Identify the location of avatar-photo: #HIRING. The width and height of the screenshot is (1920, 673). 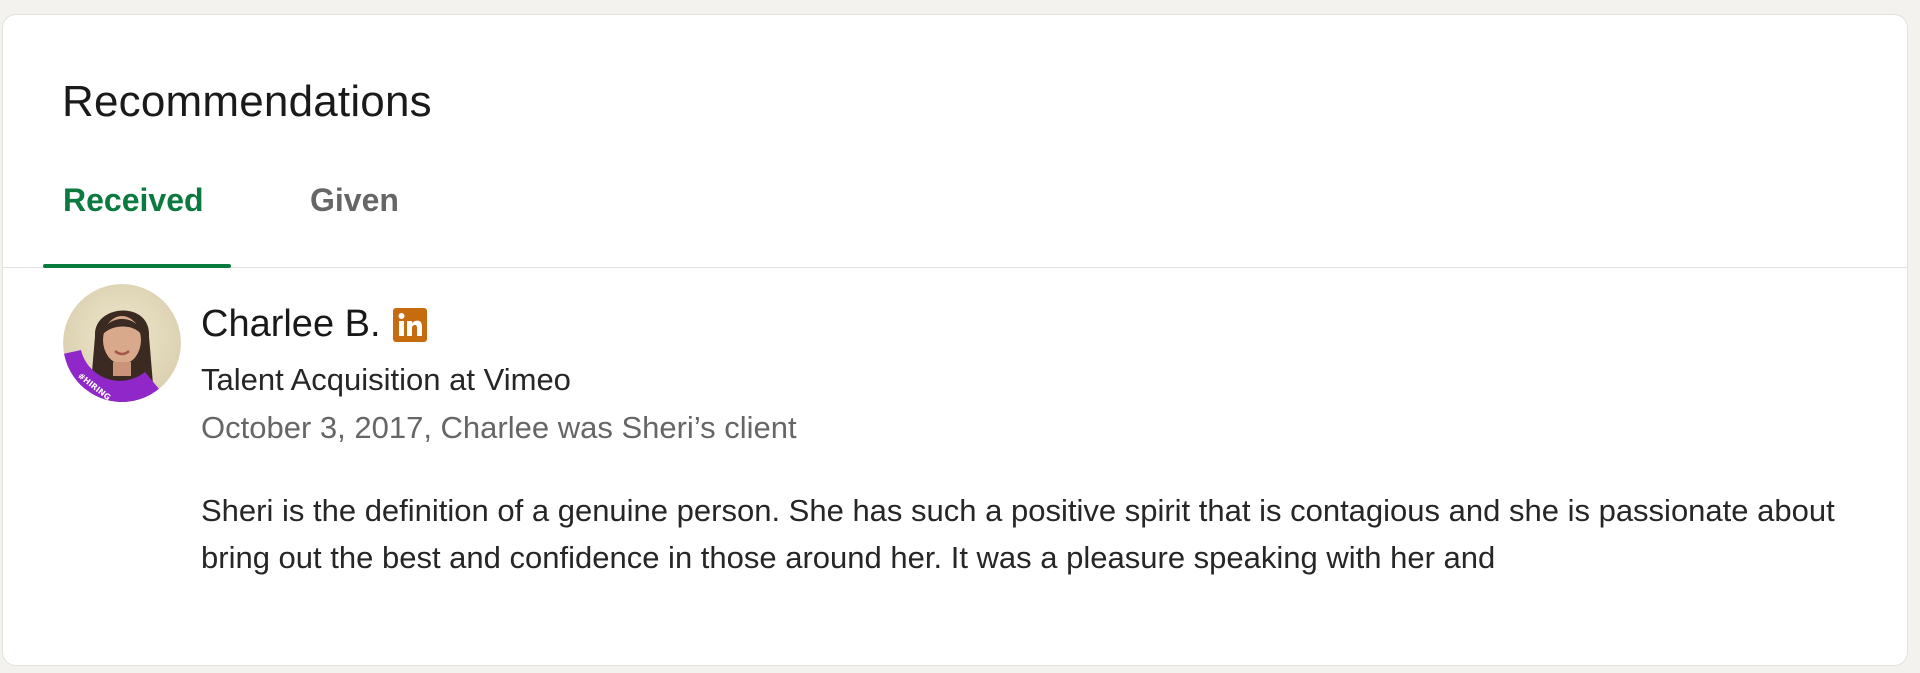
(122, 343).